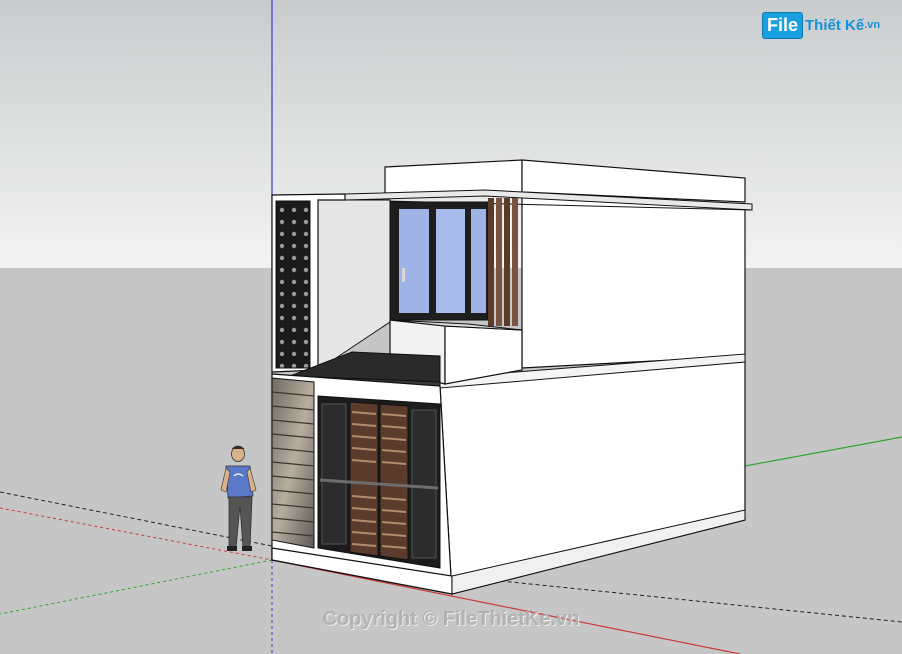 The image size is (902, 654). What do you see at coordinates (451, 619) in the screenshot?
I see `copyright-watermark: Copyright © FileThietKe.vn` at bounding box center [451, 619].